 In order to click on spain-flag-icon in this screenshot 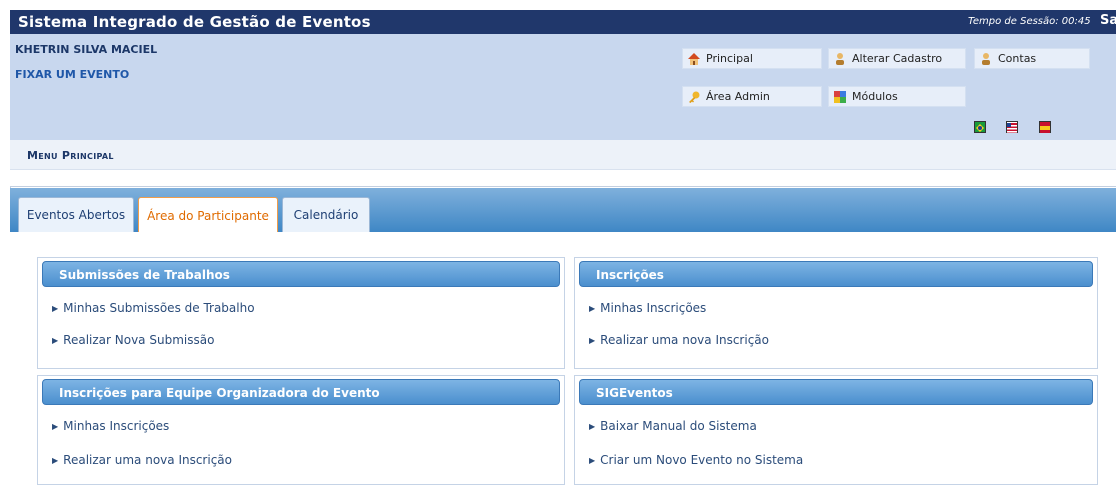, I will do `click(1045, 127)`.